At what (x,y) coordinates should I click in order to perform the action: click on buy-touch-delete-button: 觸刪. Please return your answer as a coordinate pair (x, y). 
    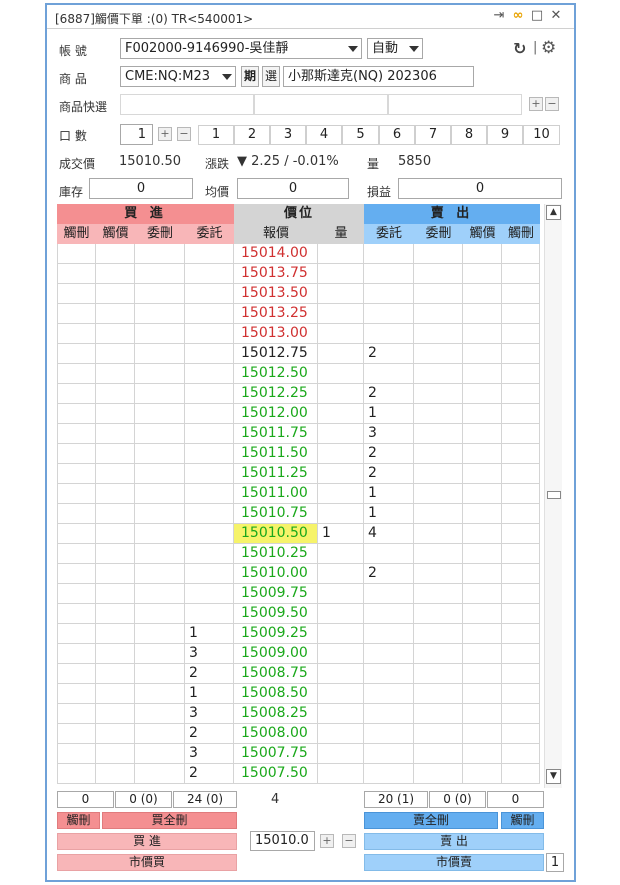
    Looking at the image, I should click on (78, 820).